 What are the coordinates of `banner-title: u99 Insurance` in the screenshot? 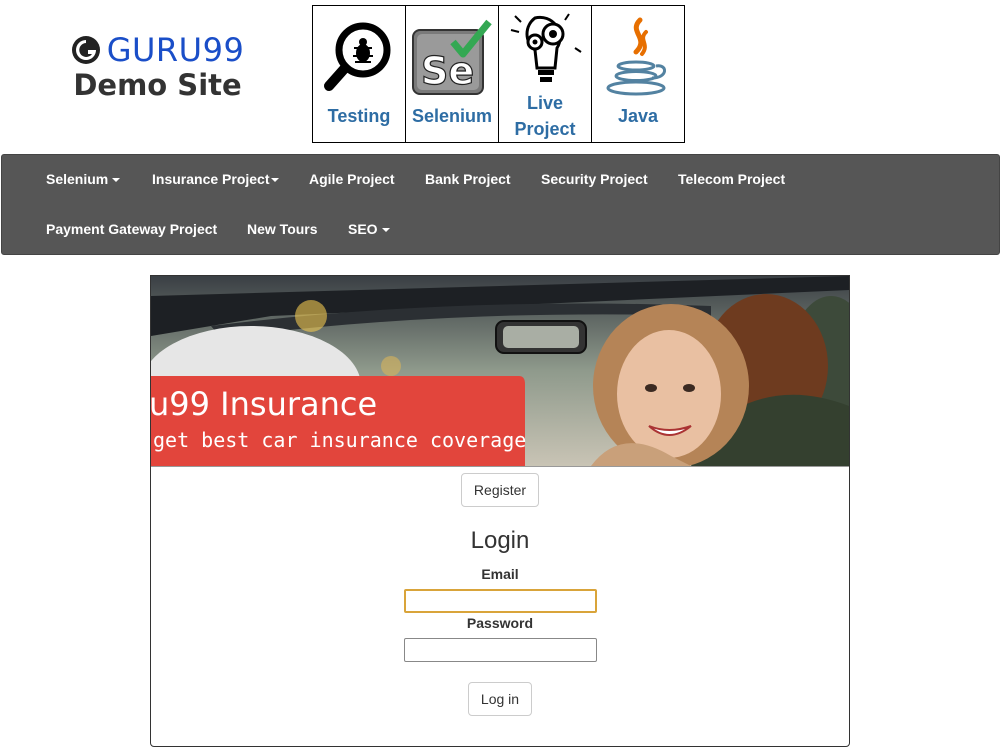 It's located at (264, 404).